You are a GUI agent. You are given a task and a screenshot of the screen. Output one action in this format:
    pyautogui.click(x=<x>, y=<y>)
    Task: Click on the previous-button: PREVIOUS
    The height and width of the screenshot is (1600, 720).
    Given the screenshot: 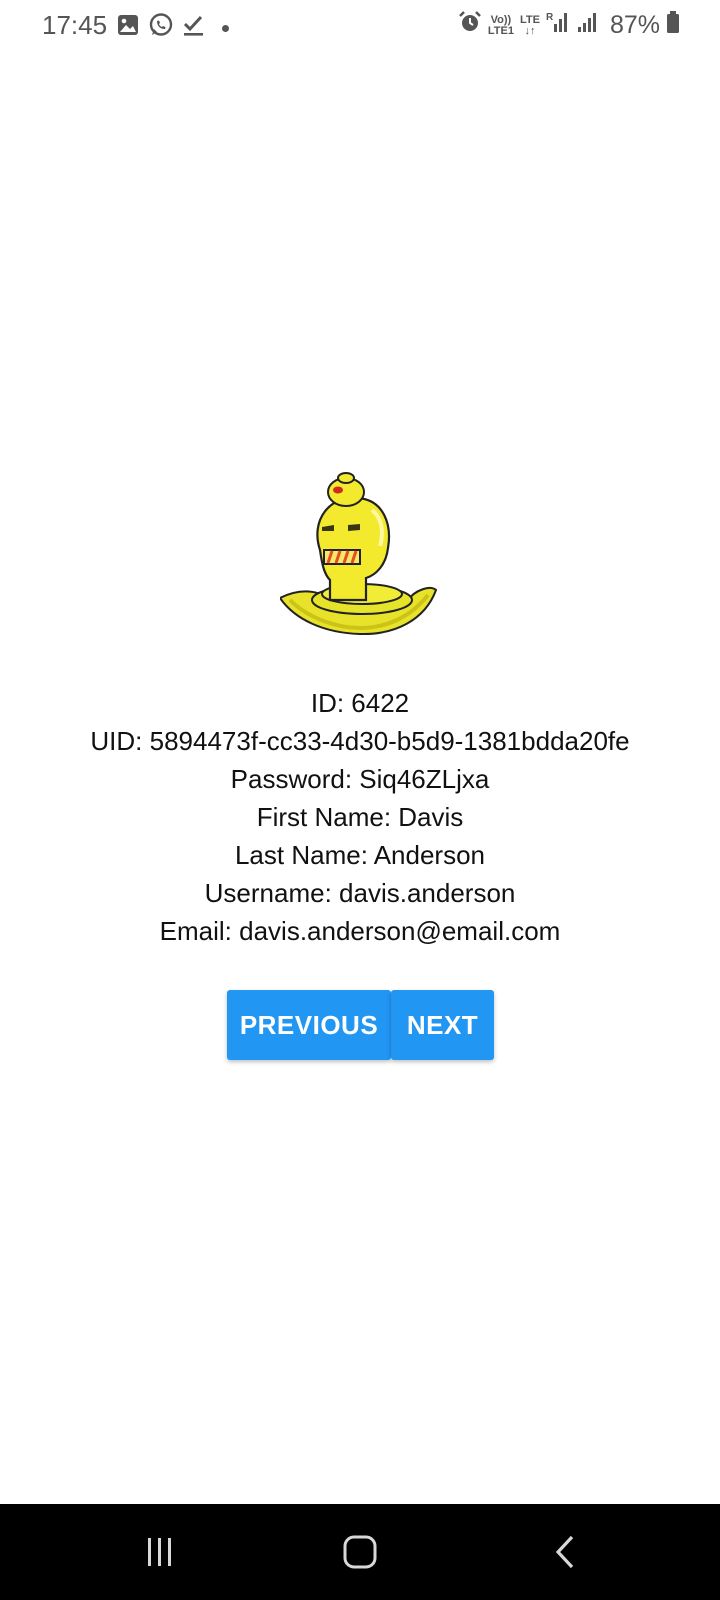 What is the action you would take?
    pyautogui.click(x=309, y=1025)
    